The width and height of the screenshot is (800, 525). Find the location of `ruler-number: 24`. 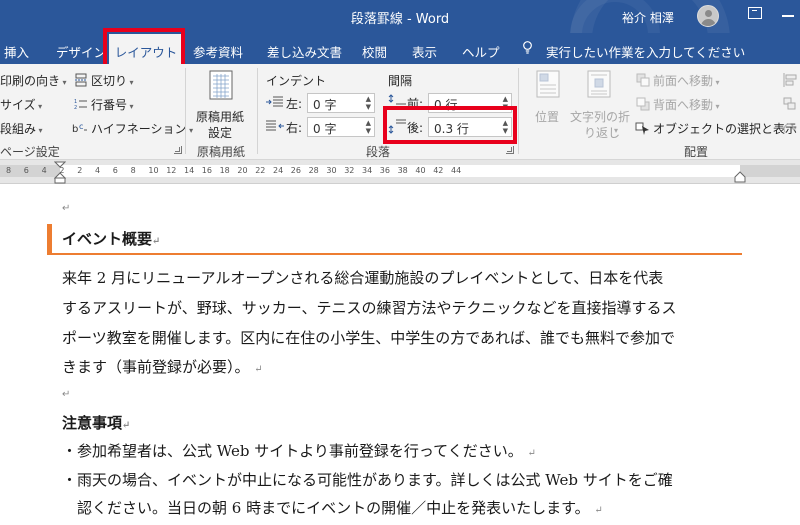

ruler-number: 24 is located at coordinates (278, 170).